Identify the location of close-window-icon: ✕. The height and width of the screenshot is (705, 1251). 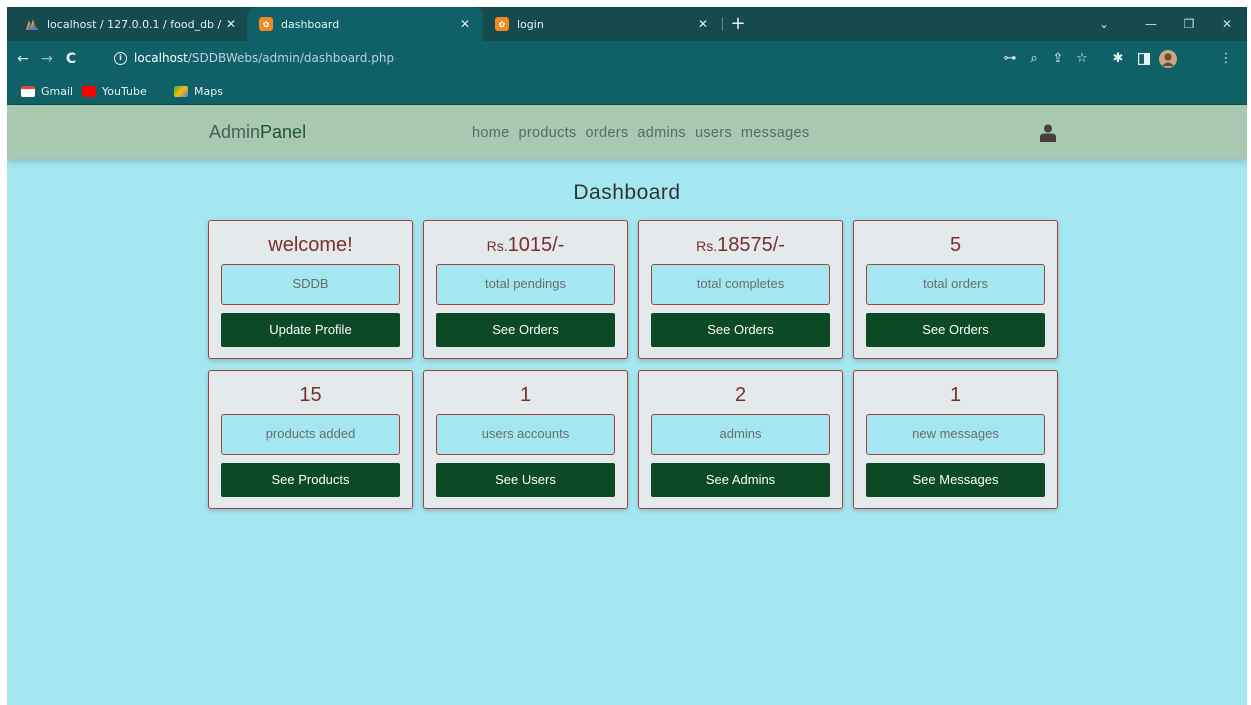
(1227, 24).